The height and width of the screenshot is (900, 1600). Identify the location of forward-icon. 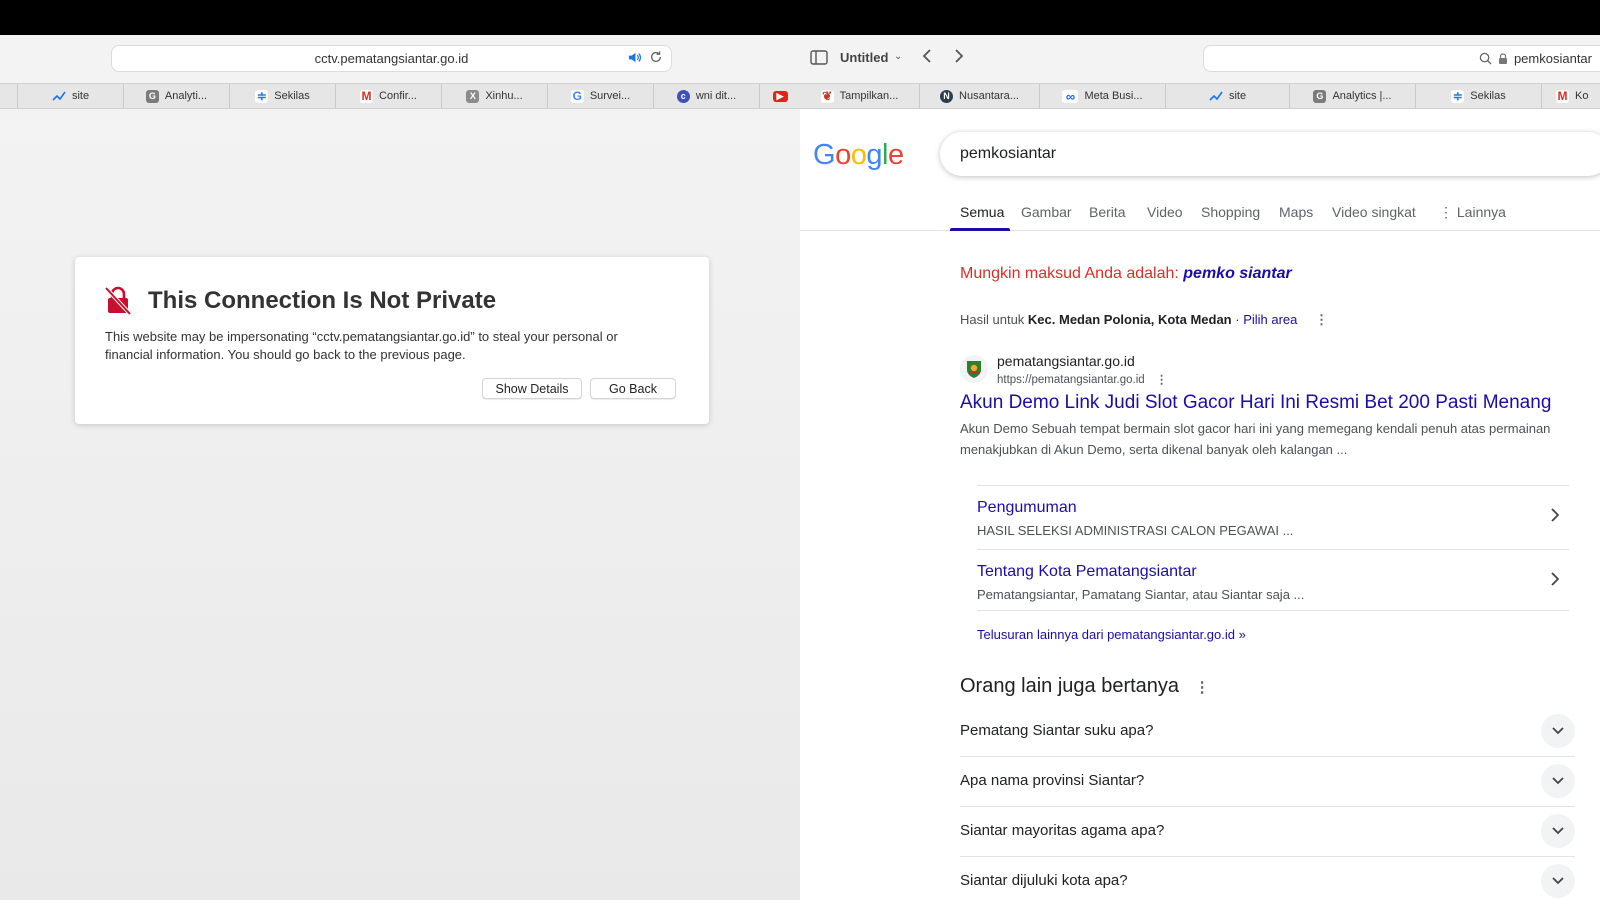
(959, 58).